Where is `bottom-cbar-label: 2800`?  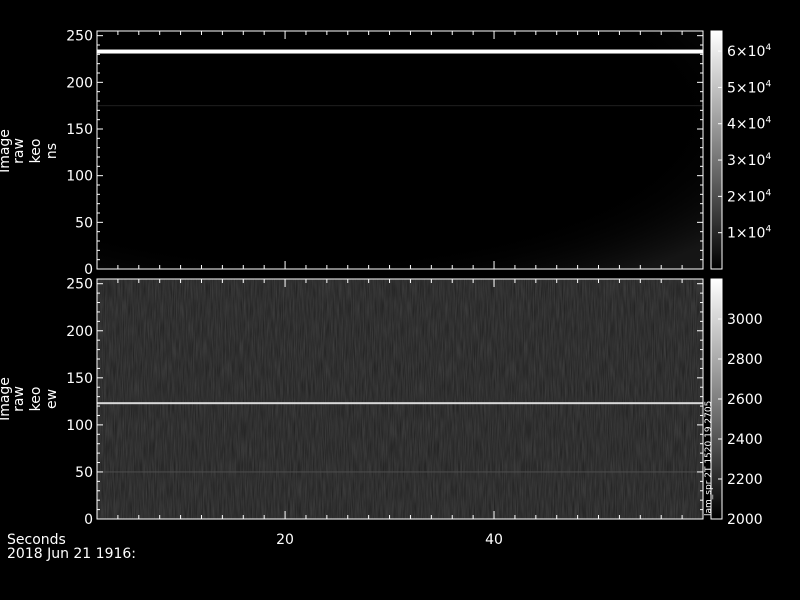 bottom-cbar-label: 2800 is located at coordinates (745, 360).